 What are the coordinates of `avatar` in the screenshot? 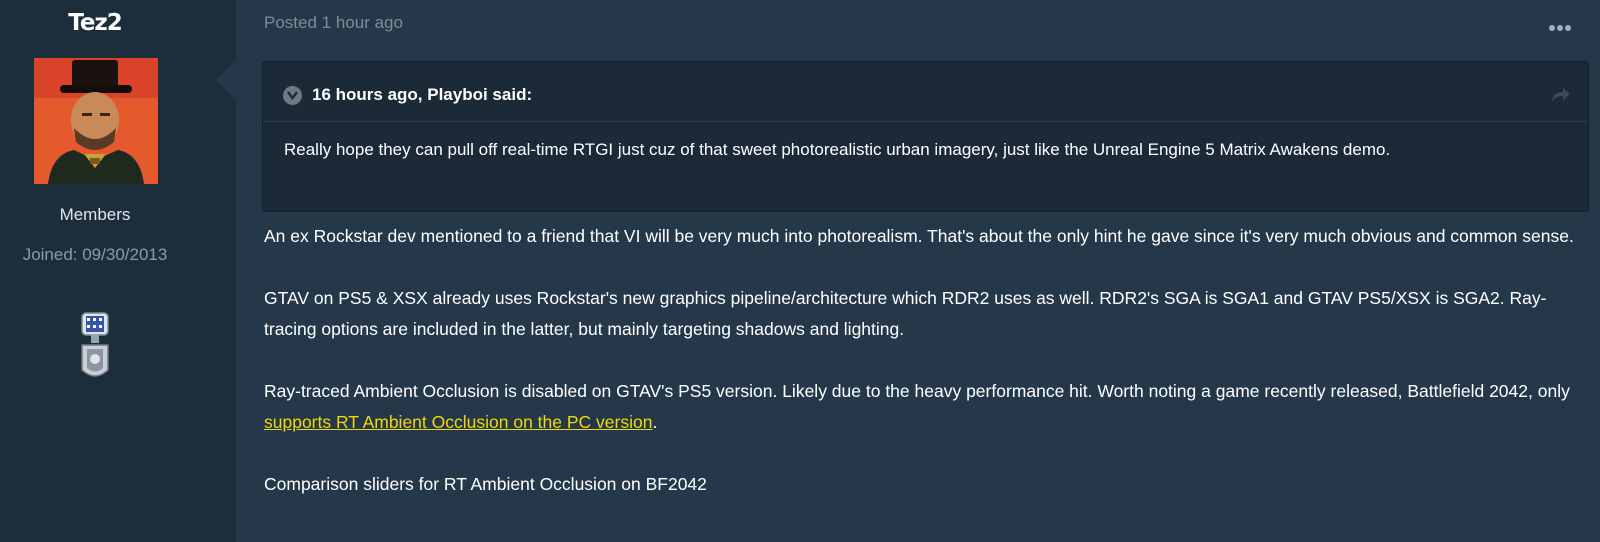 It's located at (96, 121).